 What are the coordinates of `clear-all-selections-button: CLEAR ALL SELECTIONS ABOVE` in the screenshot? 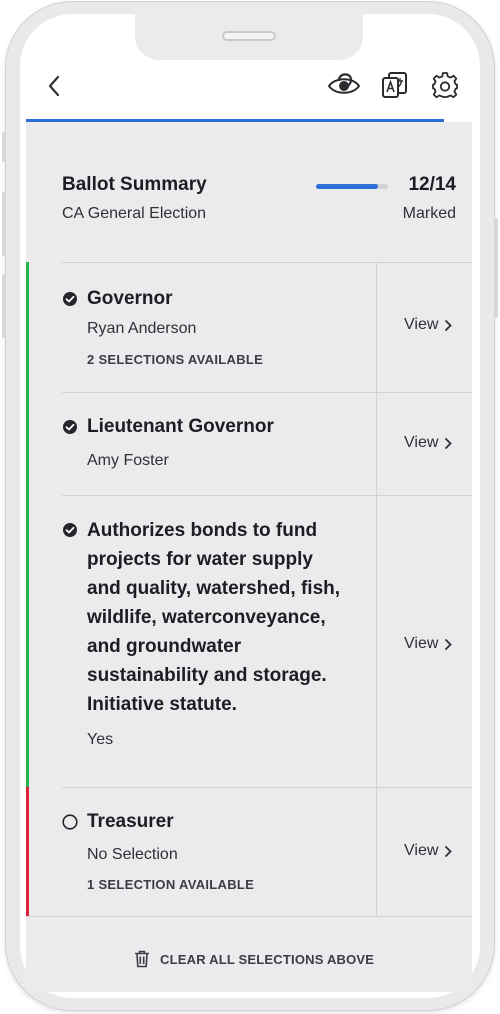 It's located at (254, 959).